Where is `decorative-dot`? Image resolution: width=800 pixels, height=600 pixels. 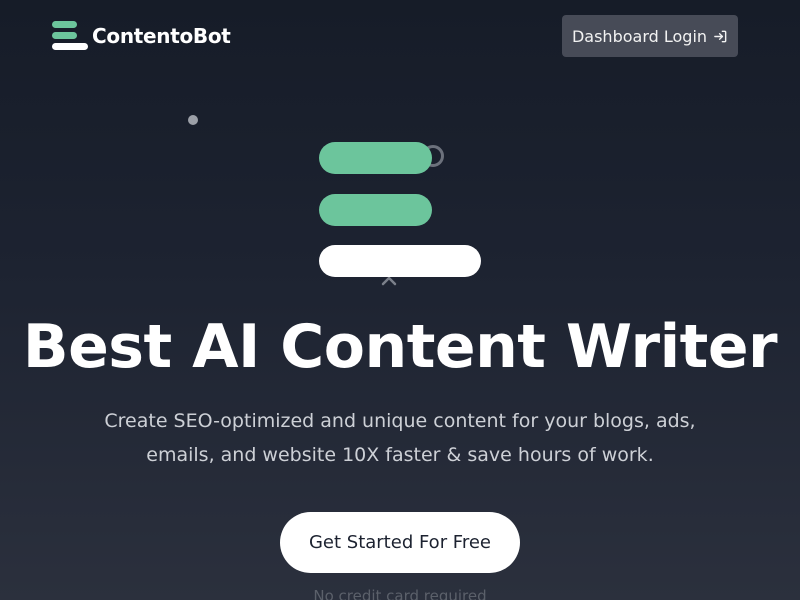 decorative-dot is located at coordinates (193, 120).